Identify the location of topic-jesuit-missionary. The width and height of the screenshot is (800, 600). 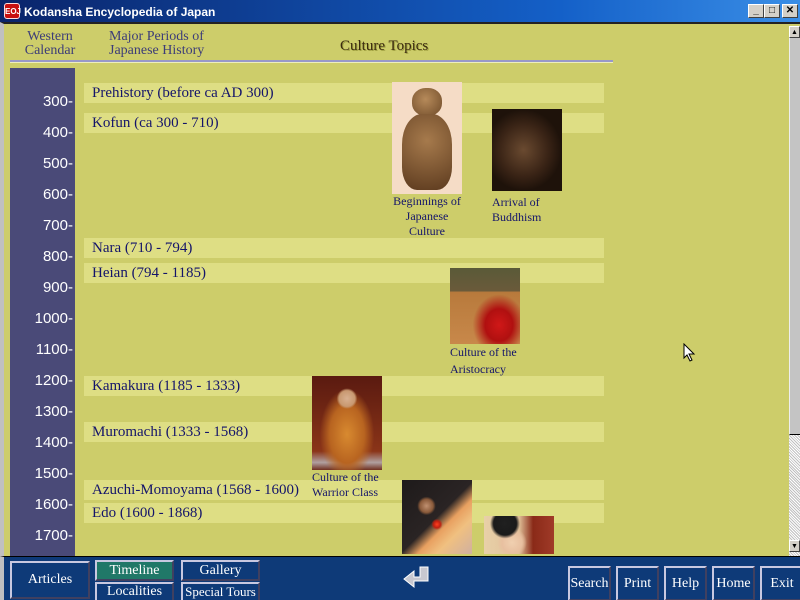
(437, 517).